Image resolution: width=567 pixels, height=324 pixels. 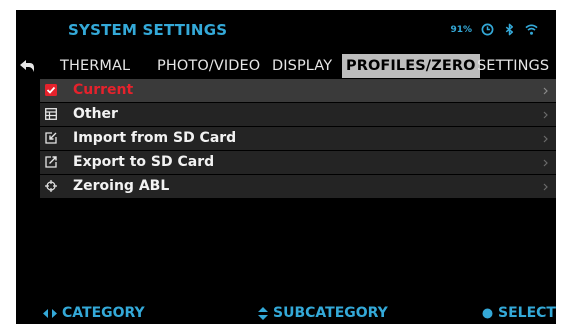 What do you see at coordinates (411, 66) in the screenshot?
I see `tab-profiles-zero: PROFILES/ZERO` at bounding box center [411, 66].